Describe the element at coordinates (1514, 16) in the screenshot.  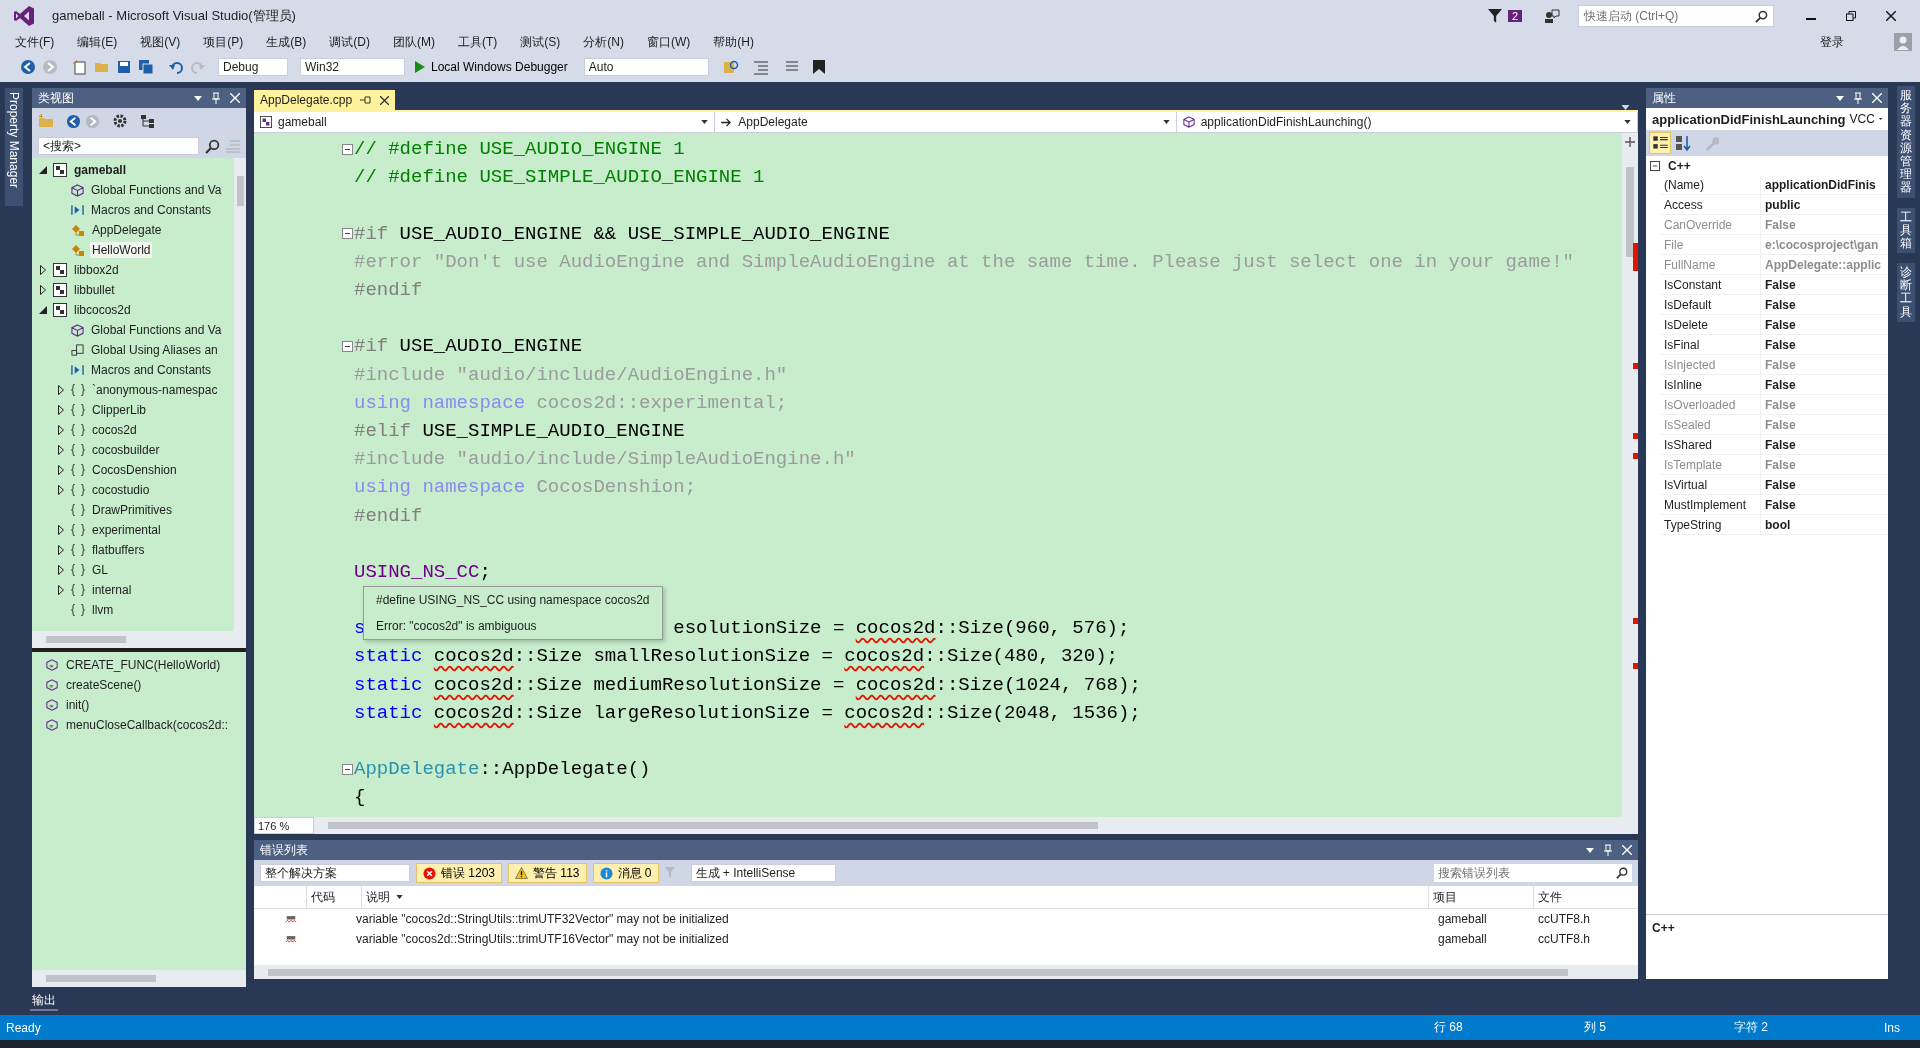
I see `notification-badge: 2` at that location.